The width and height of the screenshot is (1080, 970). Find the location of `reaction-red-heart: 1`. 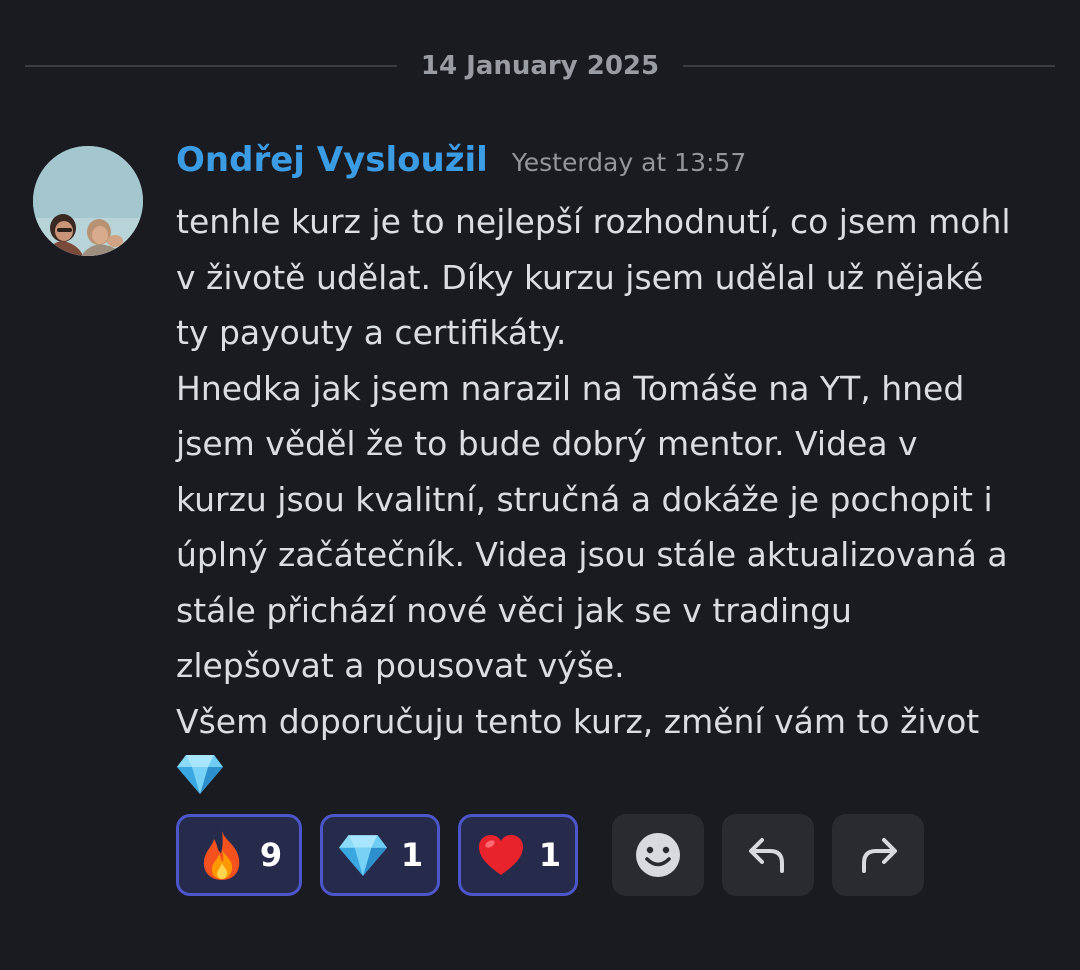

reaction-red-heart: 1 is located at coordinates (518, 855).